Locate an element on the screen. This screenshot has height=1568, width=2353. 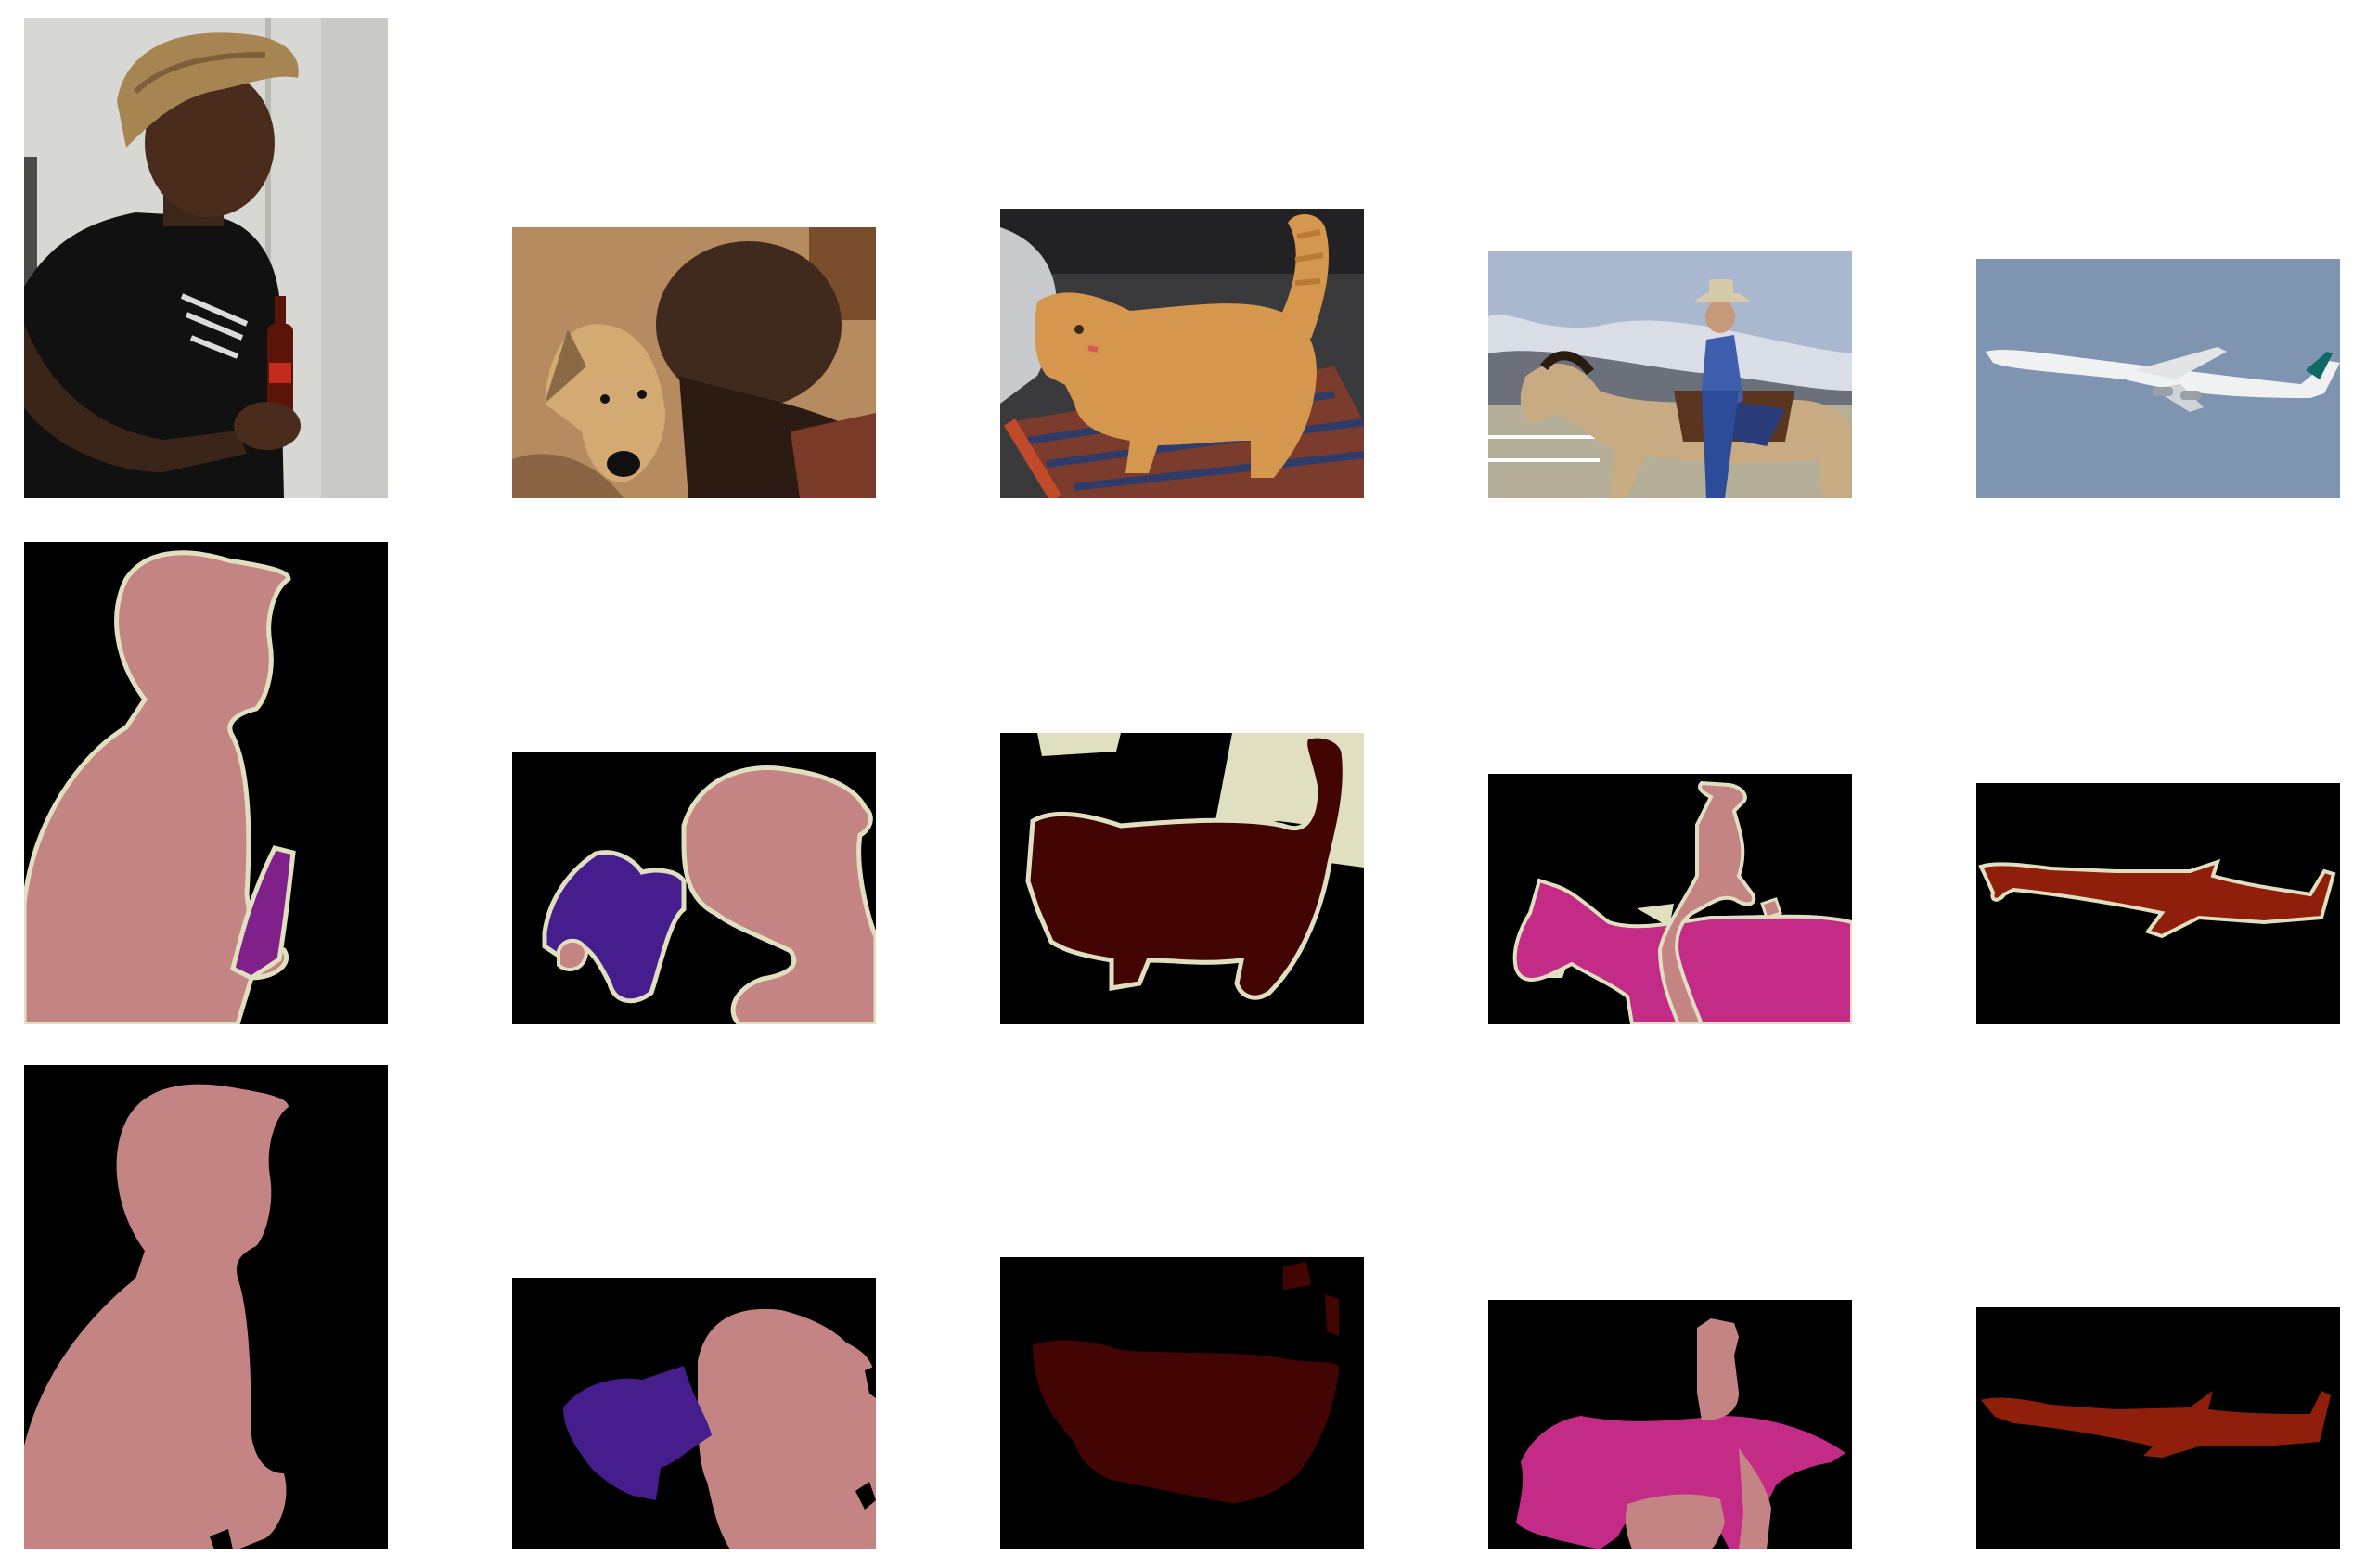
pred-mask-cat is located at coordinates (1182, 1403).